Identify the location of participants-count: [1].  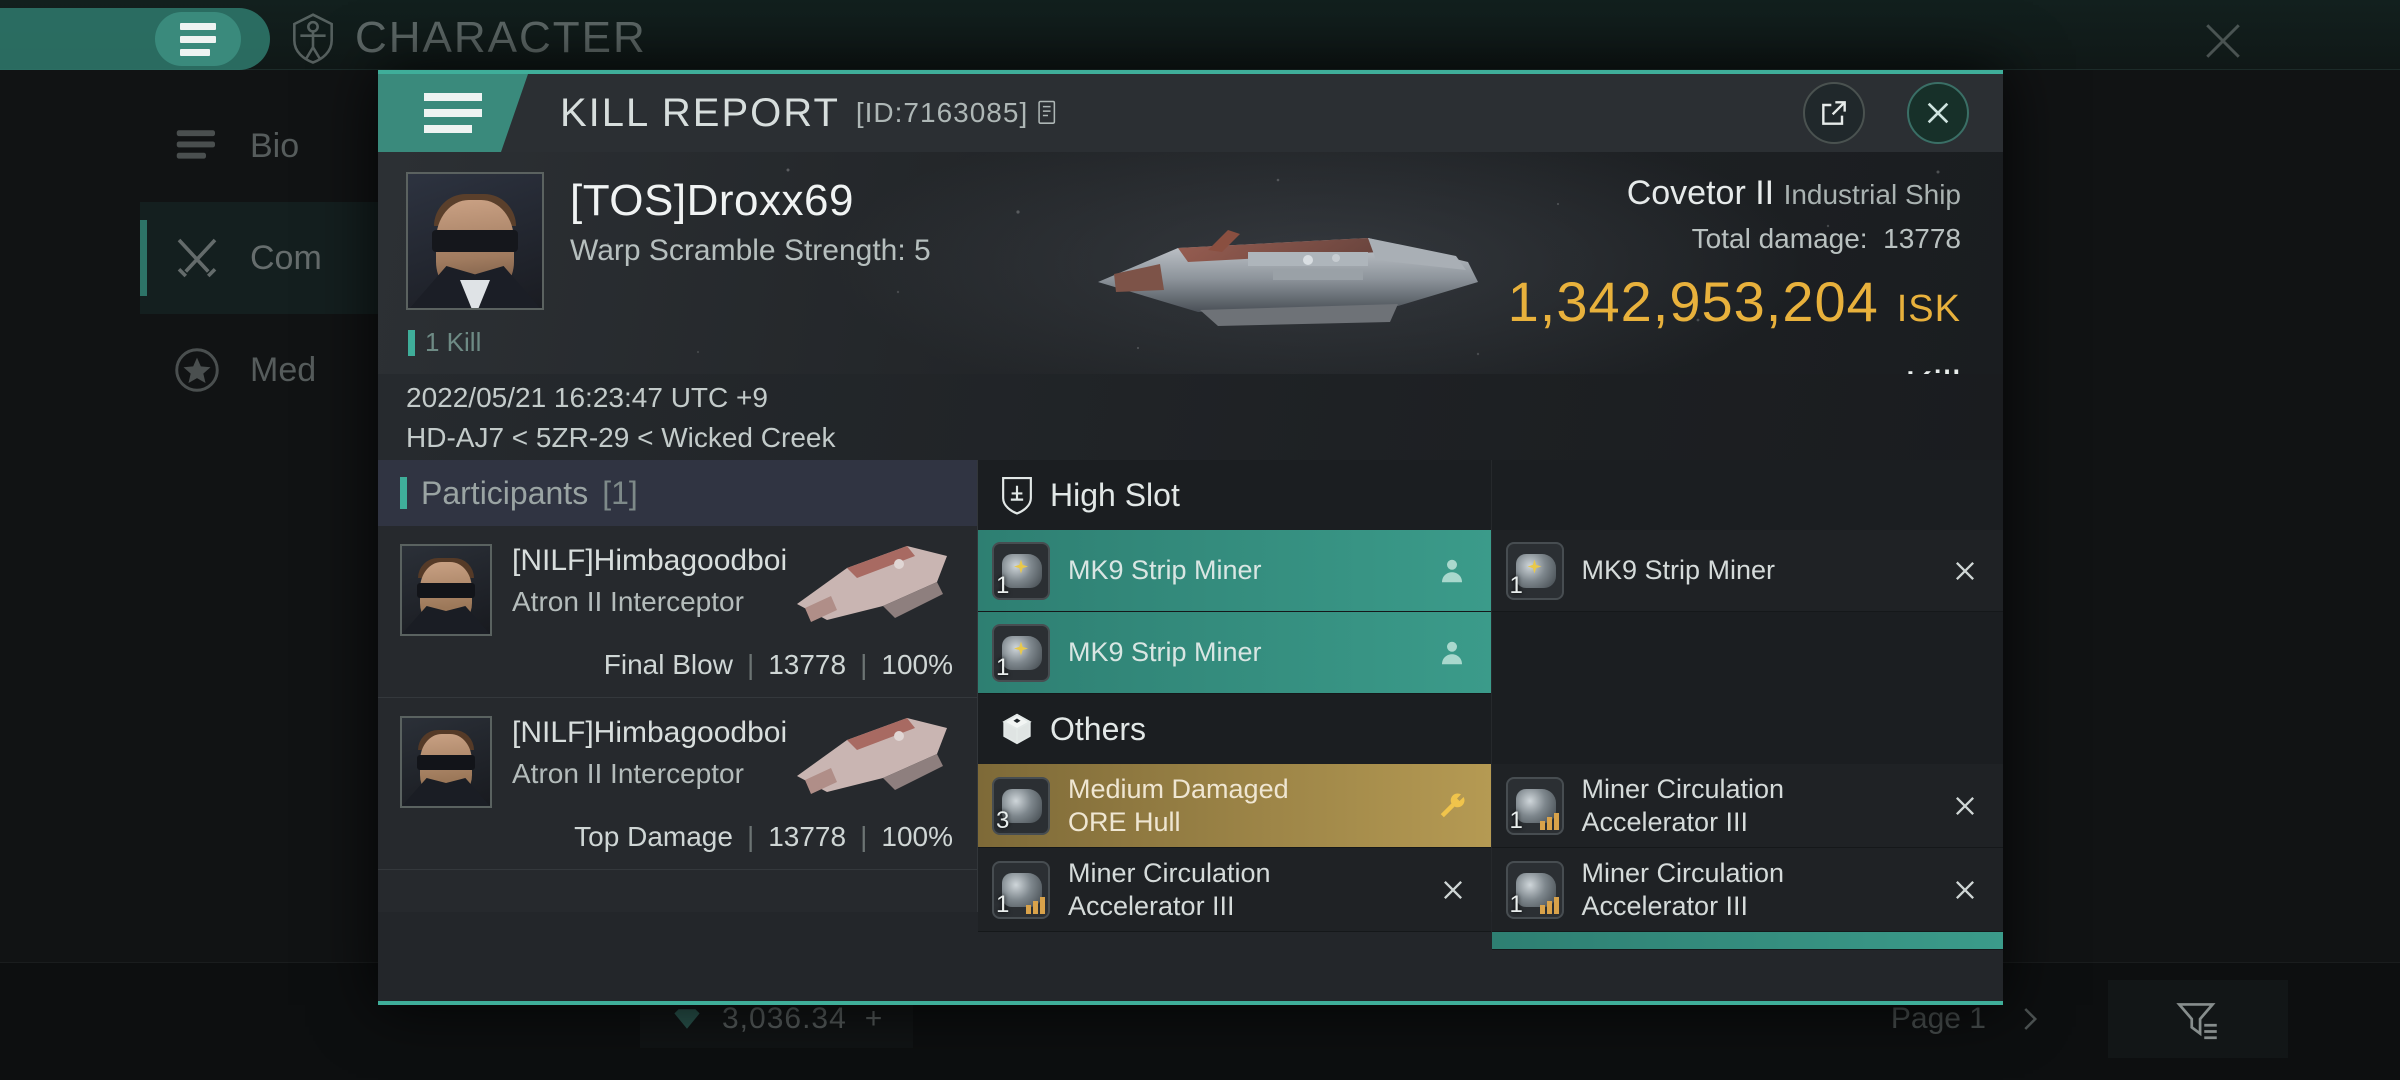
(620, 492).